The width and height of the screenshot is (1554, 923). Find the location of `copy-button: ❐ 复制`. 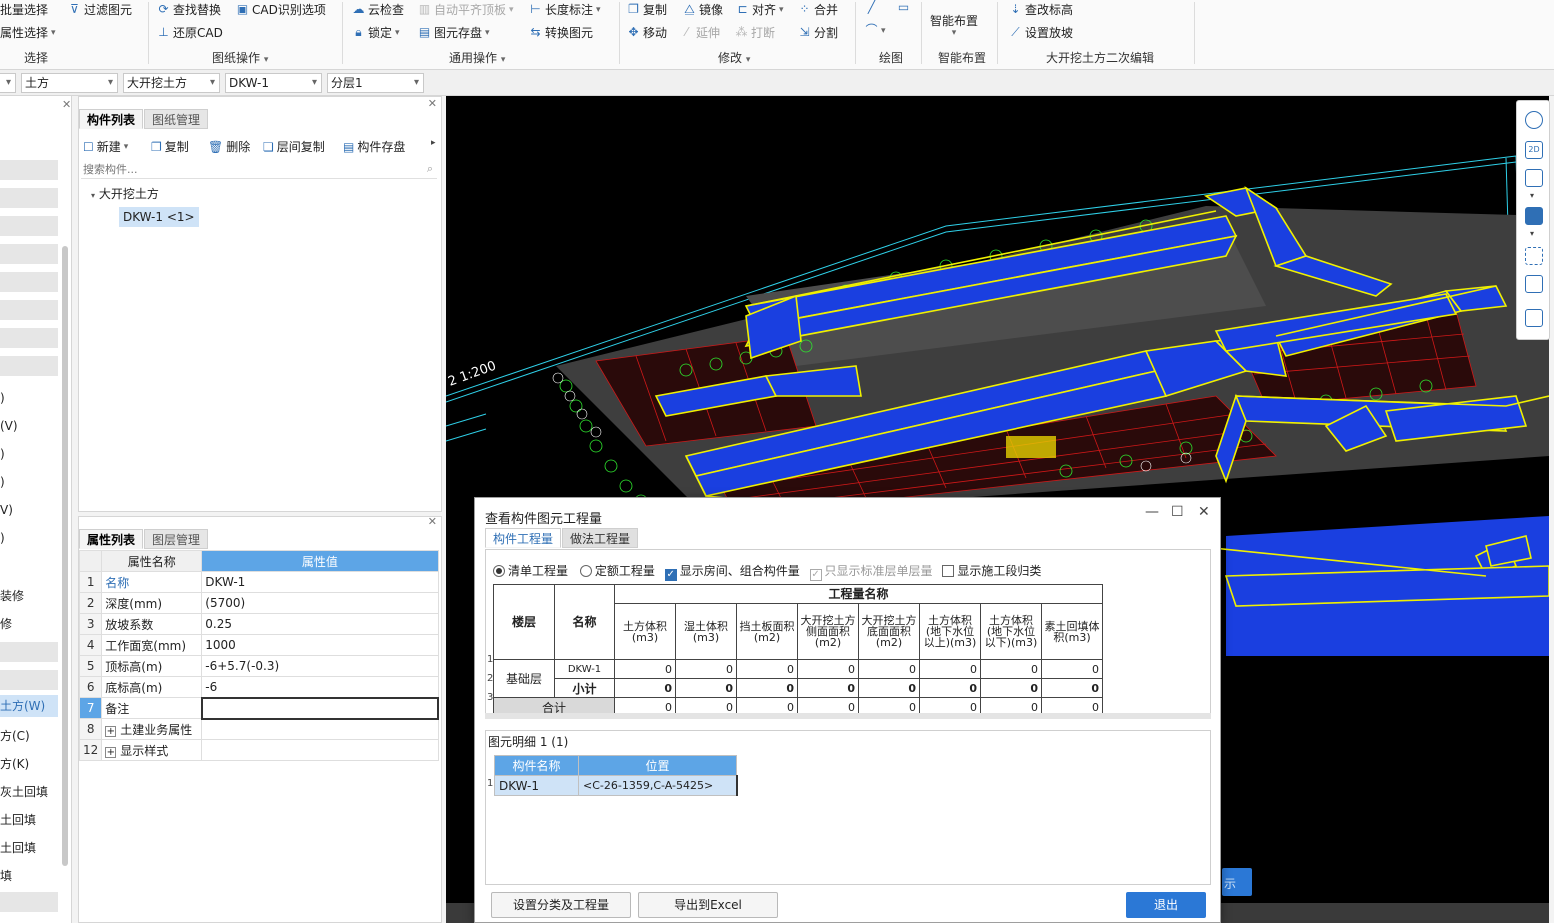

copy-button: ❐ 复制 is located at coordinates (647, 9).